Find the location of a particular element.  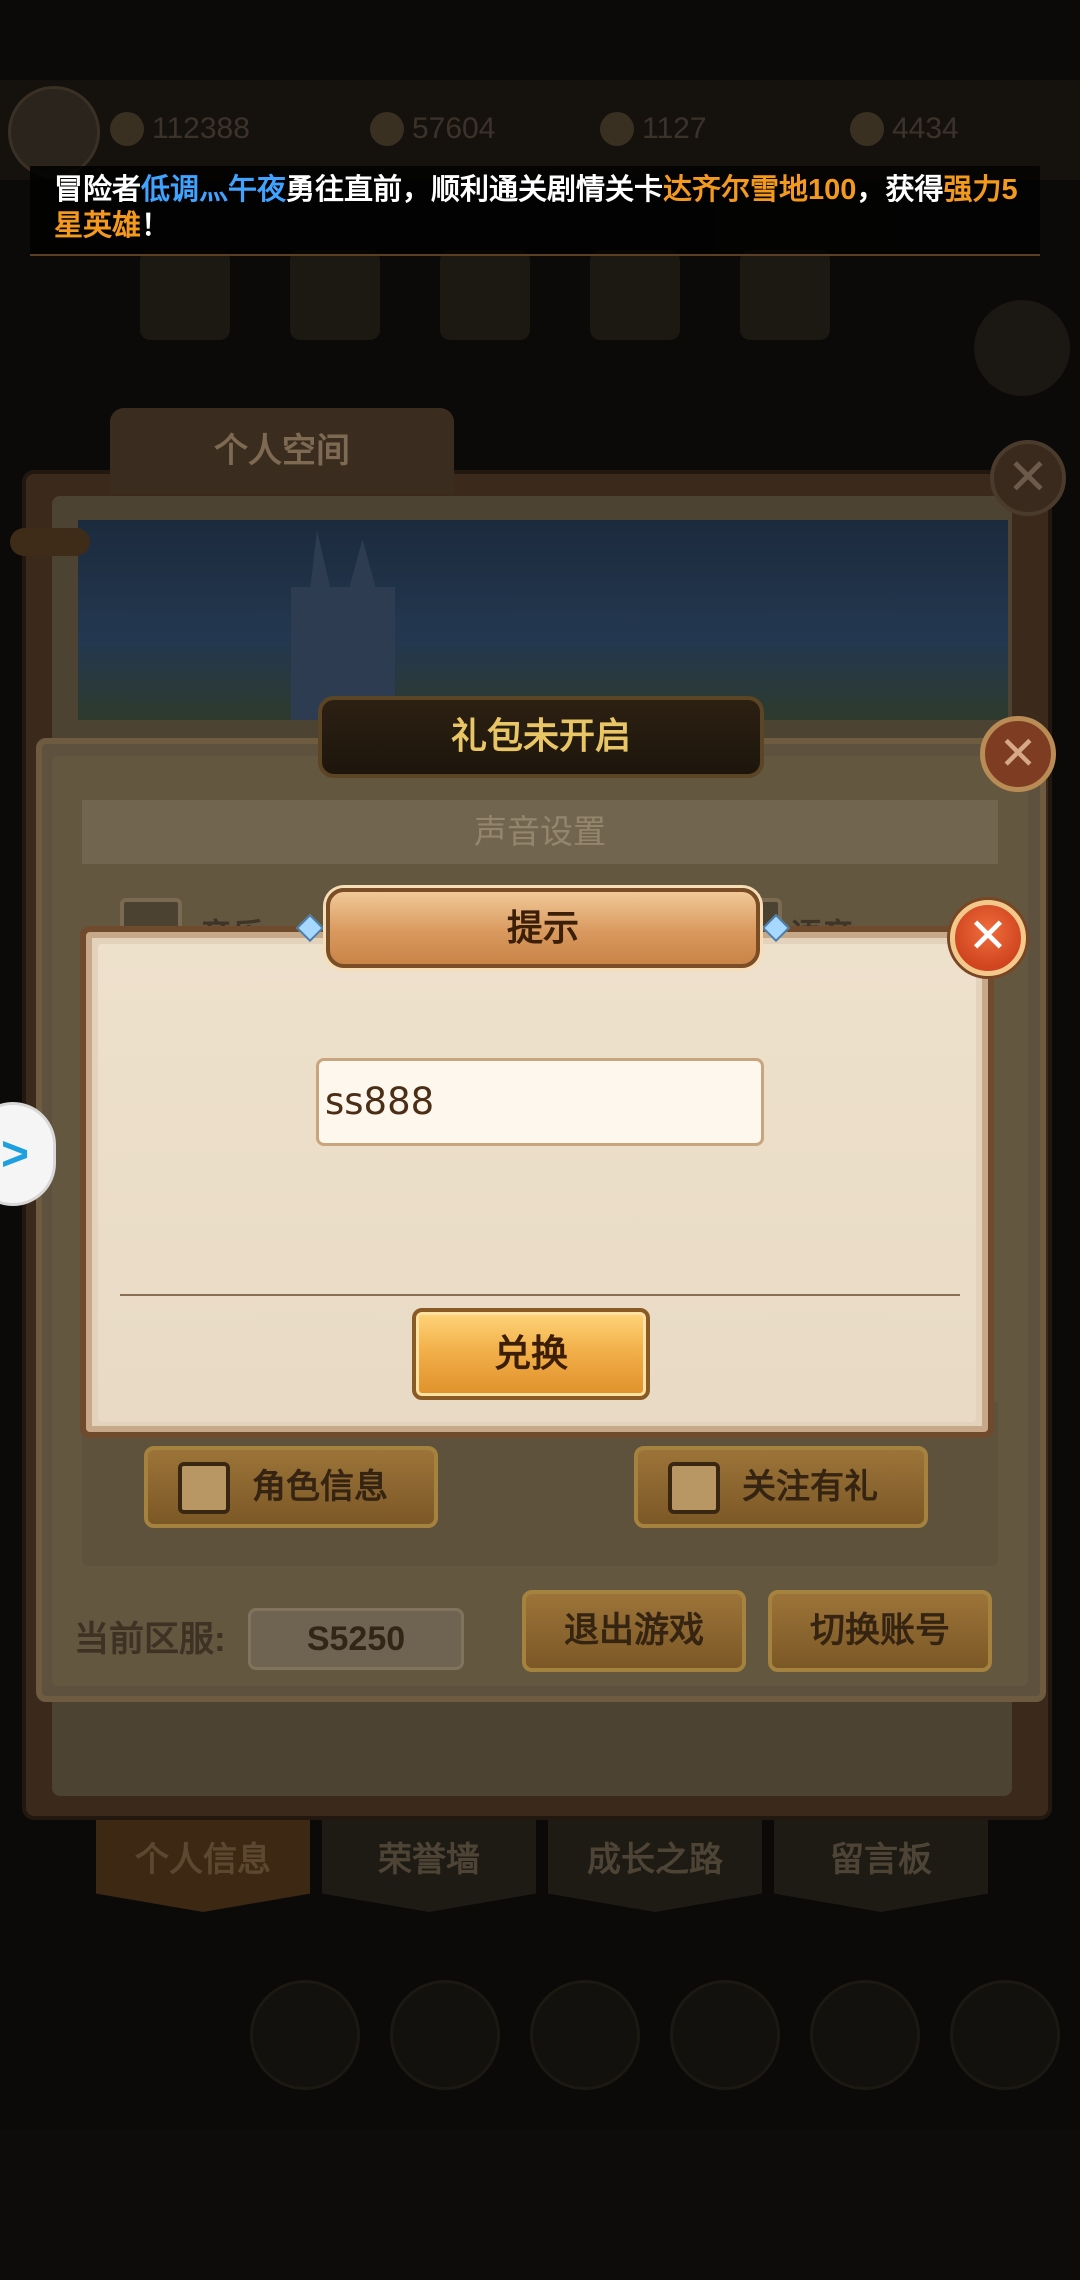

prompt-title: 提示 is located at coordinates (542, 927).